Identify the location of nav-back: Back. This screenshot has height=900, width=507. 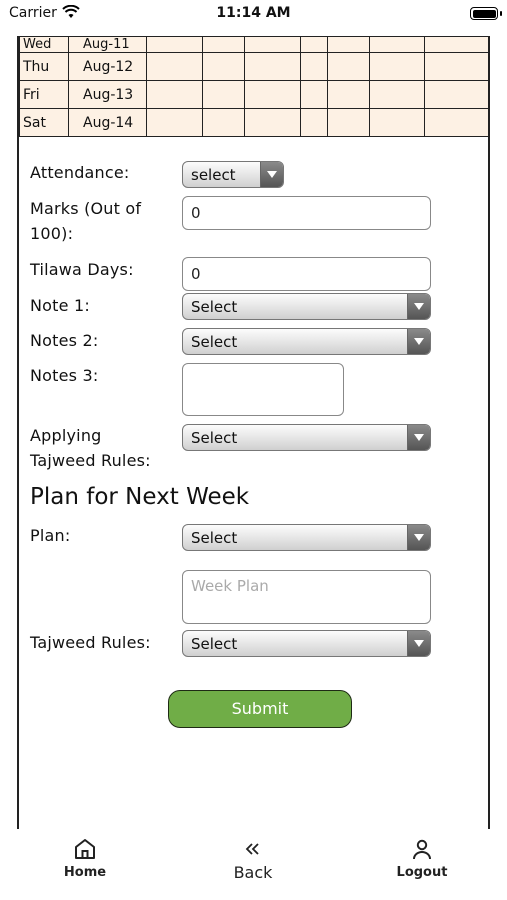
(253, 859).